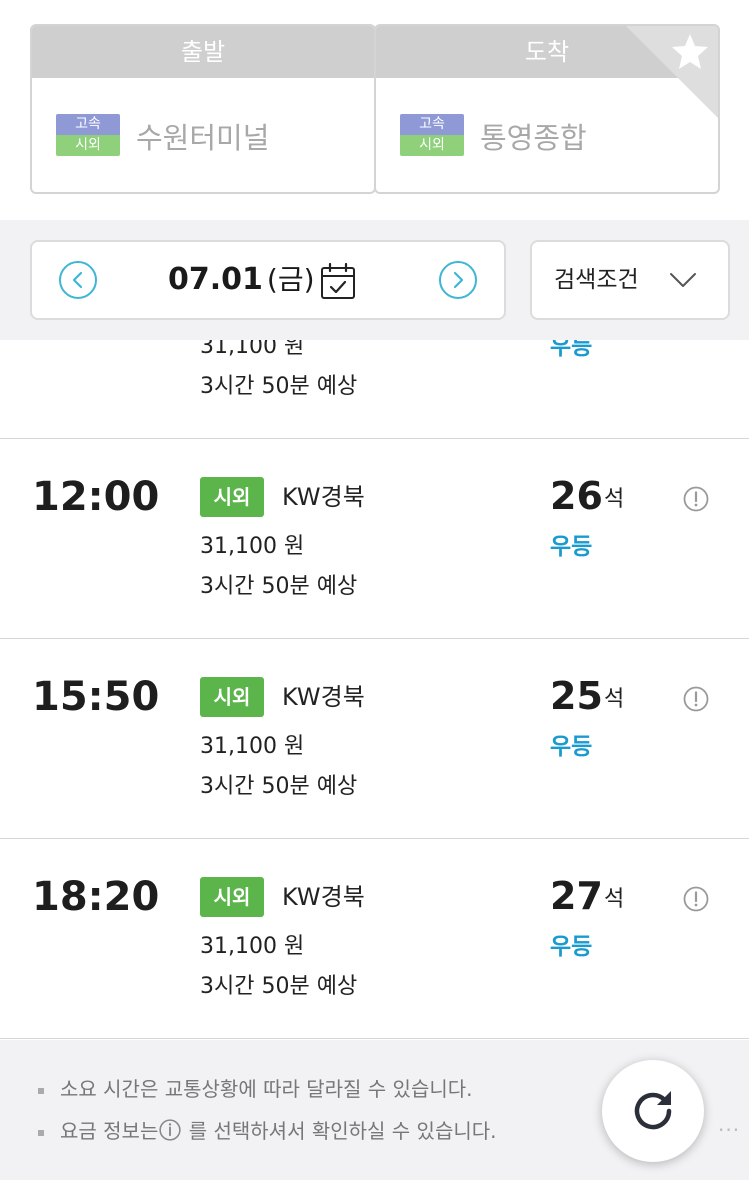 The width and height of the screenshot is (749, 1180). What do you see at coordinates (690, 52) in the screenshot?
I see `star-icon` at bounding box center [690, 52].